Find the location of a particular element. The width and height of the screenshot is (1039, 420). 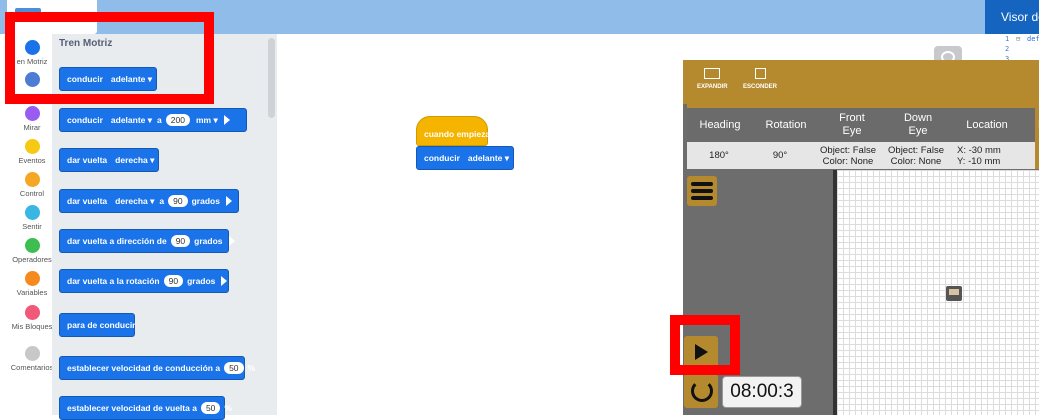

sensor-header: Rotation is located at coordinates (786, 125).